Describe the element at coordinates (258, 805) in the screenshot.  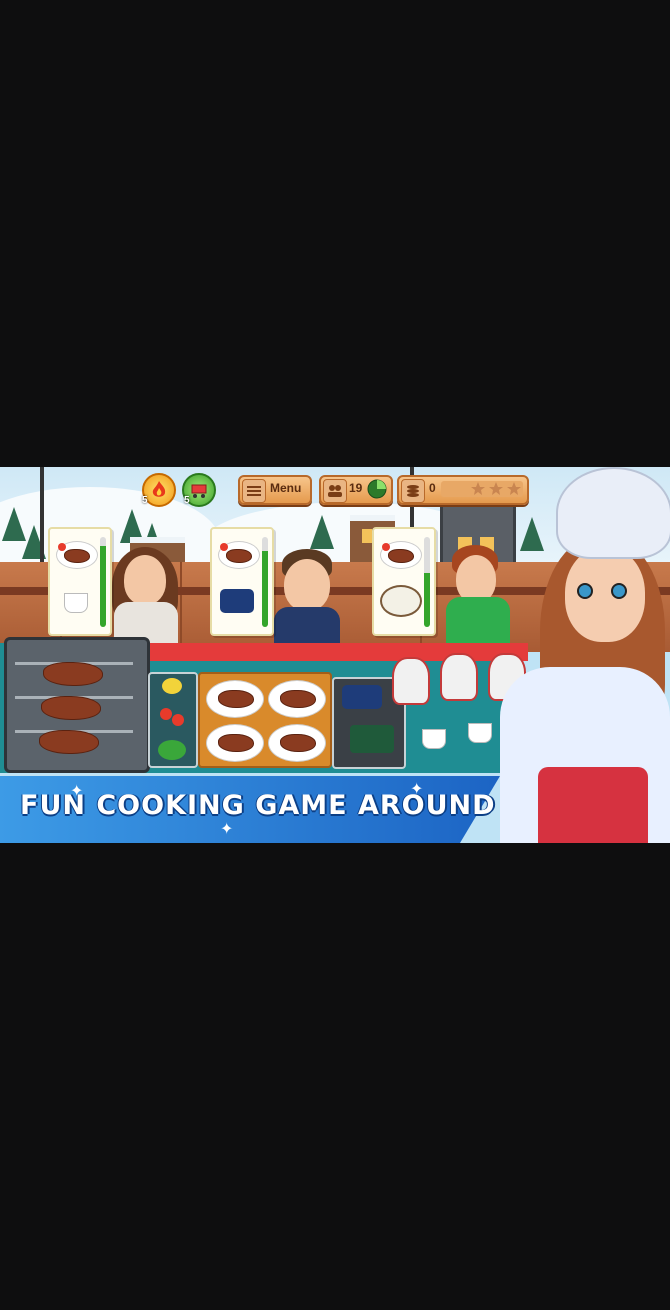
I see `tagline-text: FUN COOKING GAME AROUND` at that location.